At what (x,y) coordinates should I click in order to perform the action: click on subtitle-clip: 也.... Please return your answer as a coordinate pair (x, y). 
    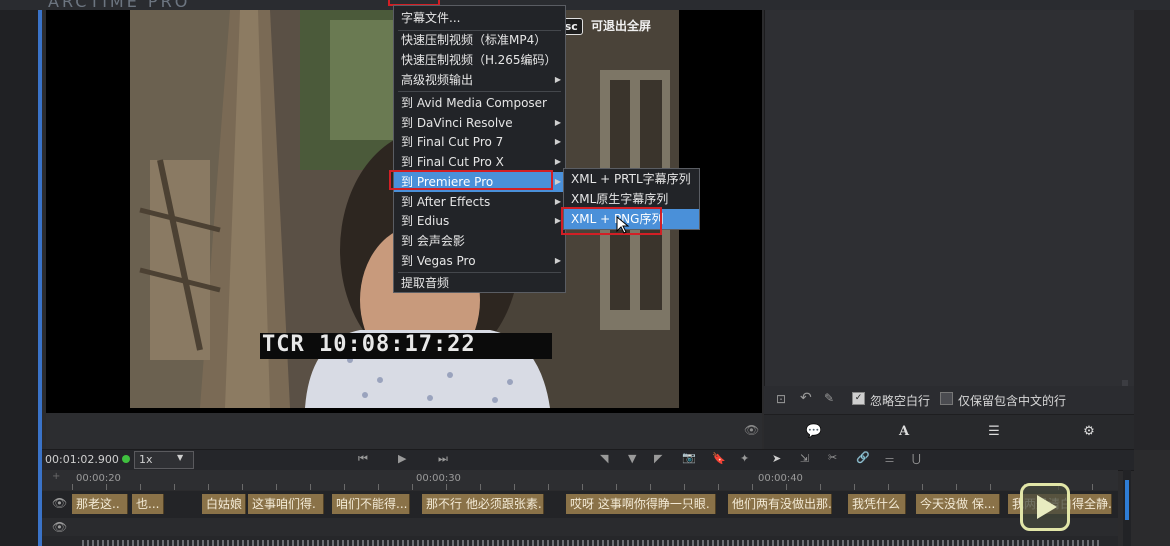
    Looking at the image, I should click on (148, 504).